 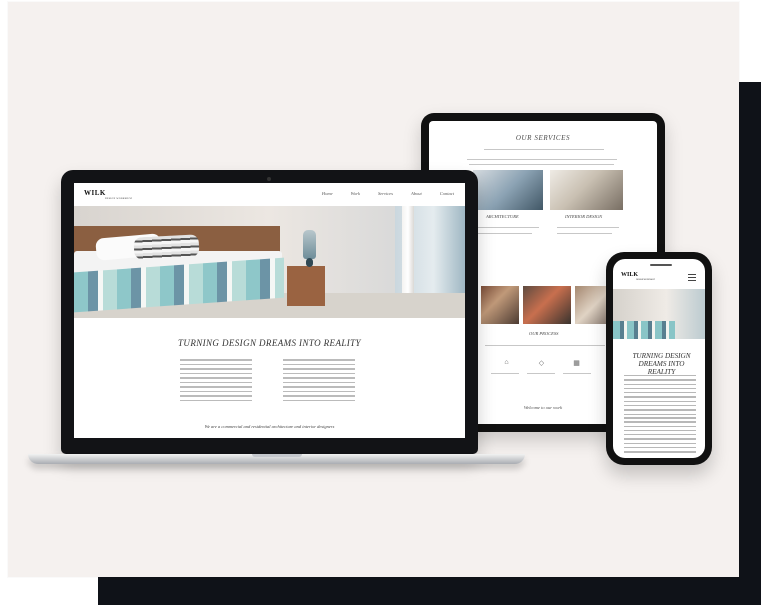 What do you see at coordinates (646, 280) in the screenshot?
I see `phone-logo-subtitle: DESIGN WORKSHOP` at bounding box center [646, 280].